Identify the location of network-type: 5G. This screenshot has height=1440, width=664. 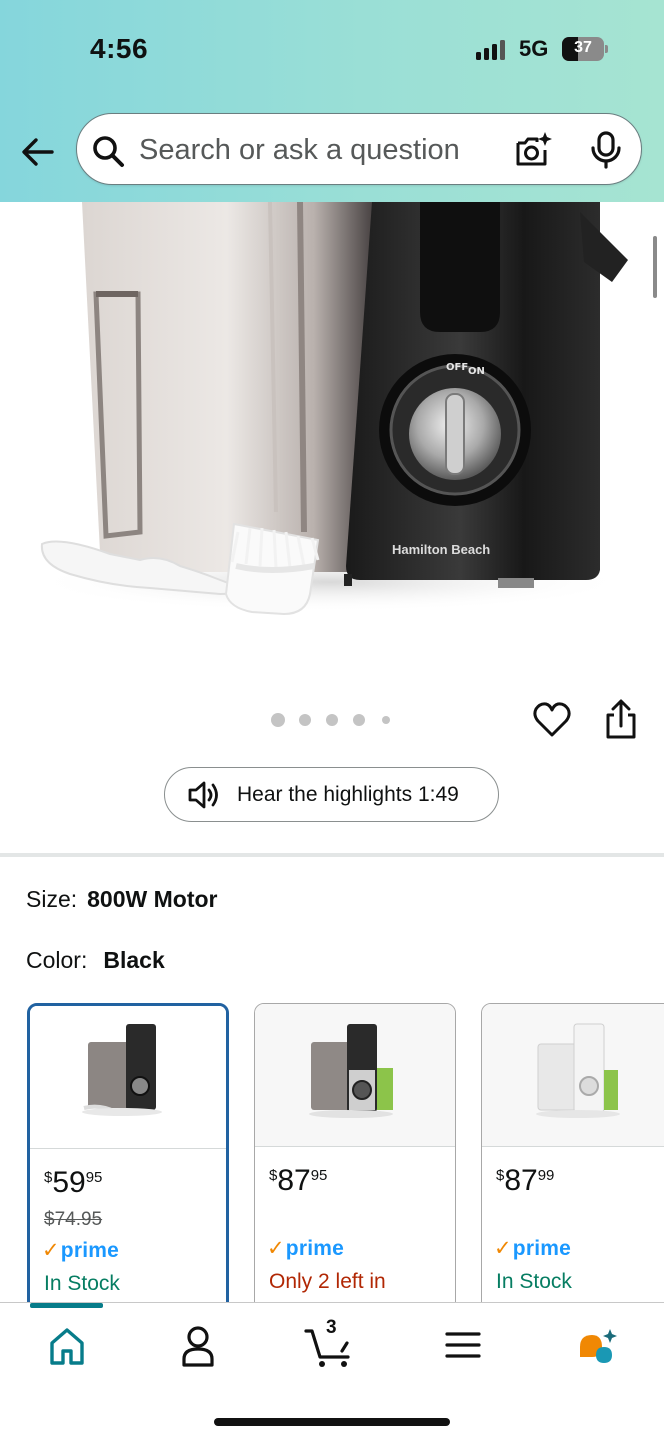
(534, 48).